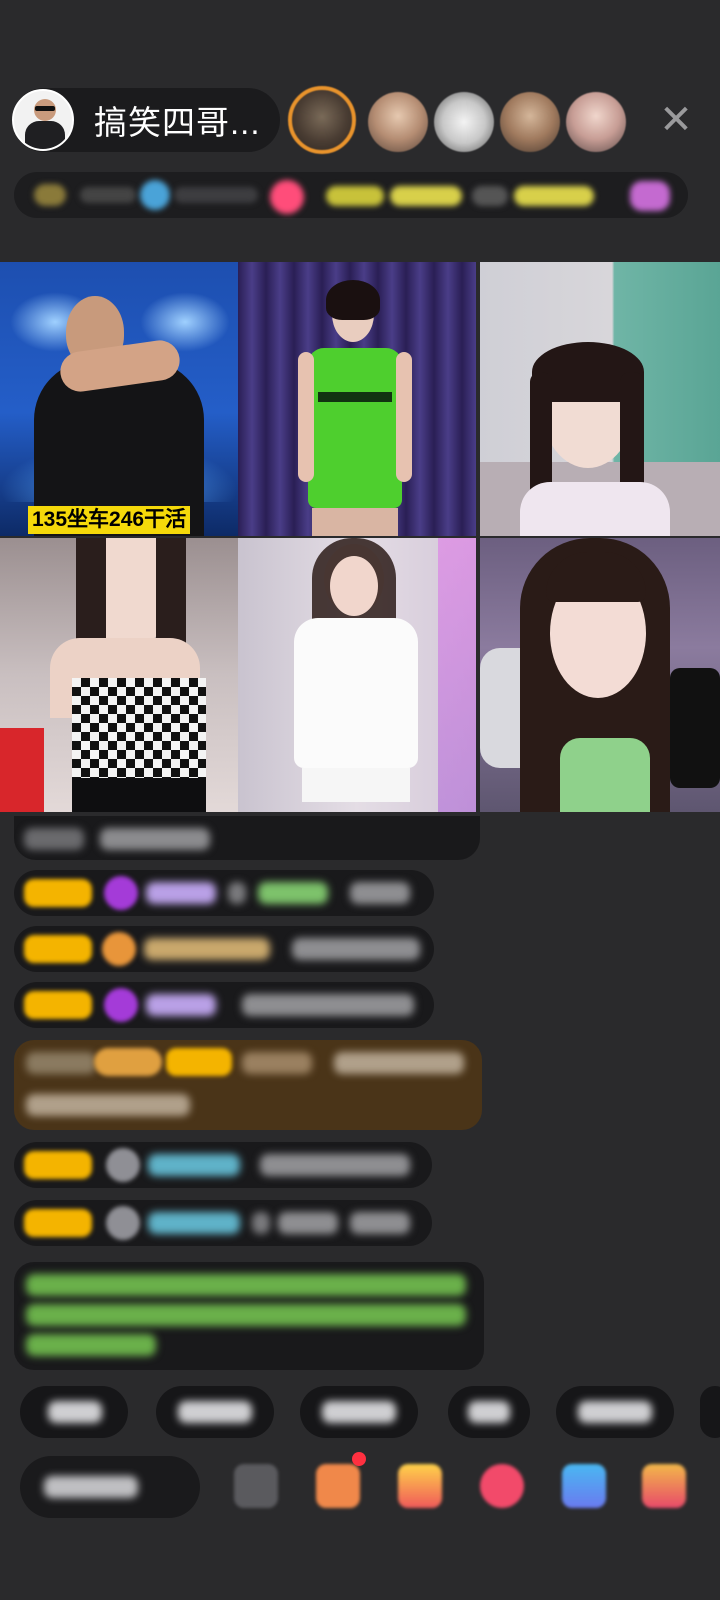 The height and width of the screenshot is (1600, 720). What do you see at coordinates (109, 520) in the screenshot?
I see `tile-caption: 135坐车246干活` at bounding box center [109, 520].